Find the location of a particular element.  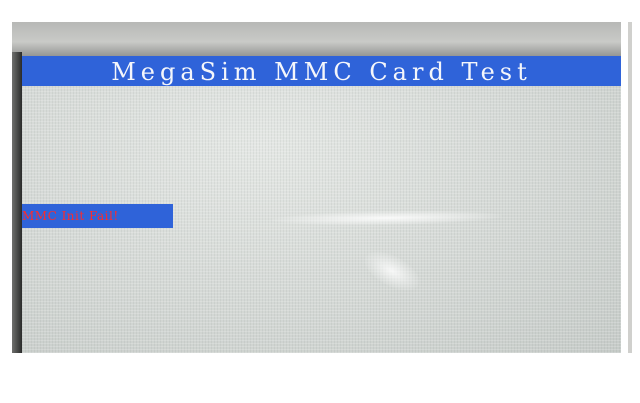

status-message: MMC Init Fail! is located at coordinates (97, 216).